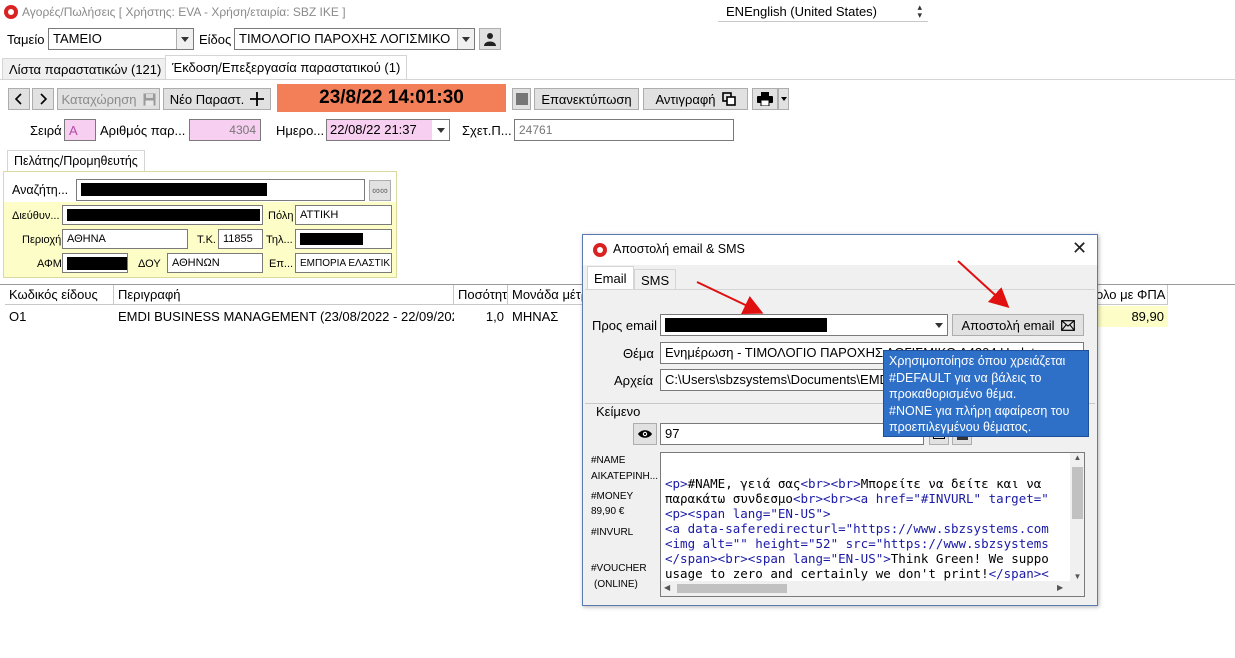  What do you see at coordinates (804, 325) in the screenshot?
I see `to-email-select` at bounding box center [804, 325].